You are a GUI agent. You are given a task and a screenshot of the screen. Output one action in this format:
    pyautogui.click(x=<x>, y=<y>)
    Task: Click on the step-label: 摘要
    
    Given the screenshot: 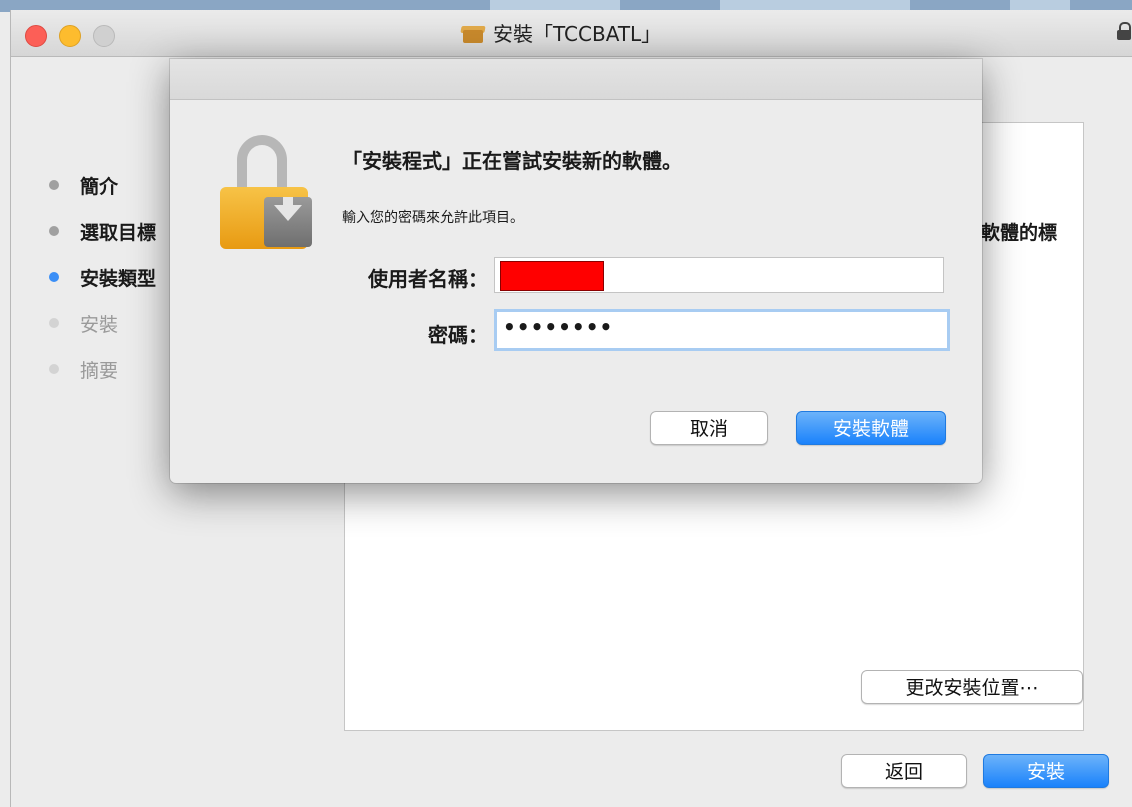 What is the action you would take?
    pyautogui.click(x=99, y=370)
    